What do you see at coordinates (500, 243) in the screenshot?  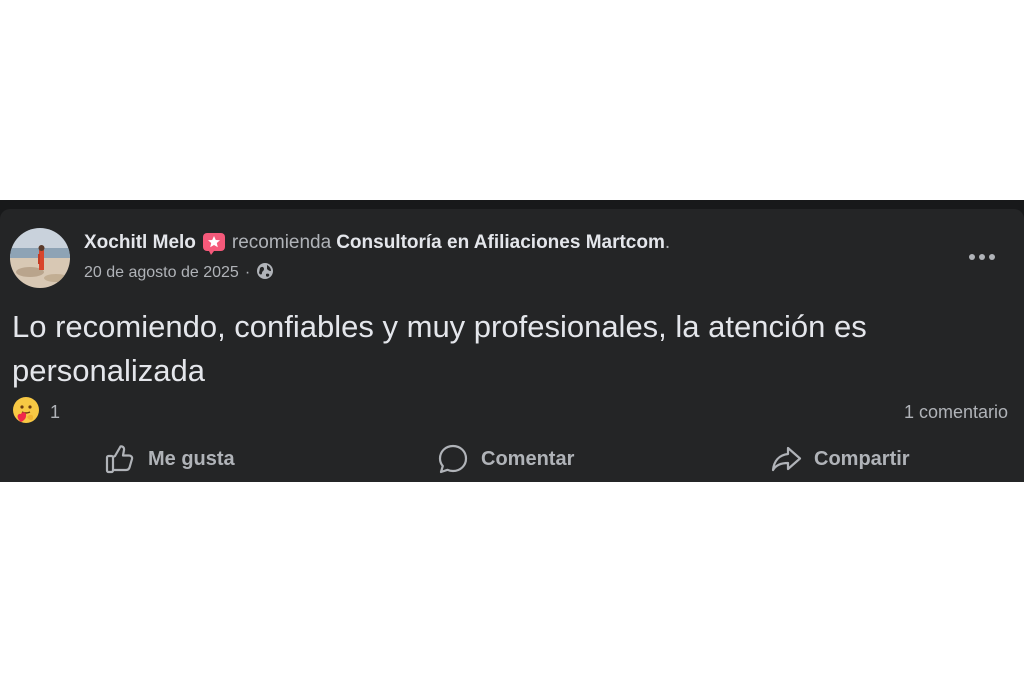 I see `page-name-link: Consultoría en Afiliaciones Martcom` at bounding box center [500, 243].